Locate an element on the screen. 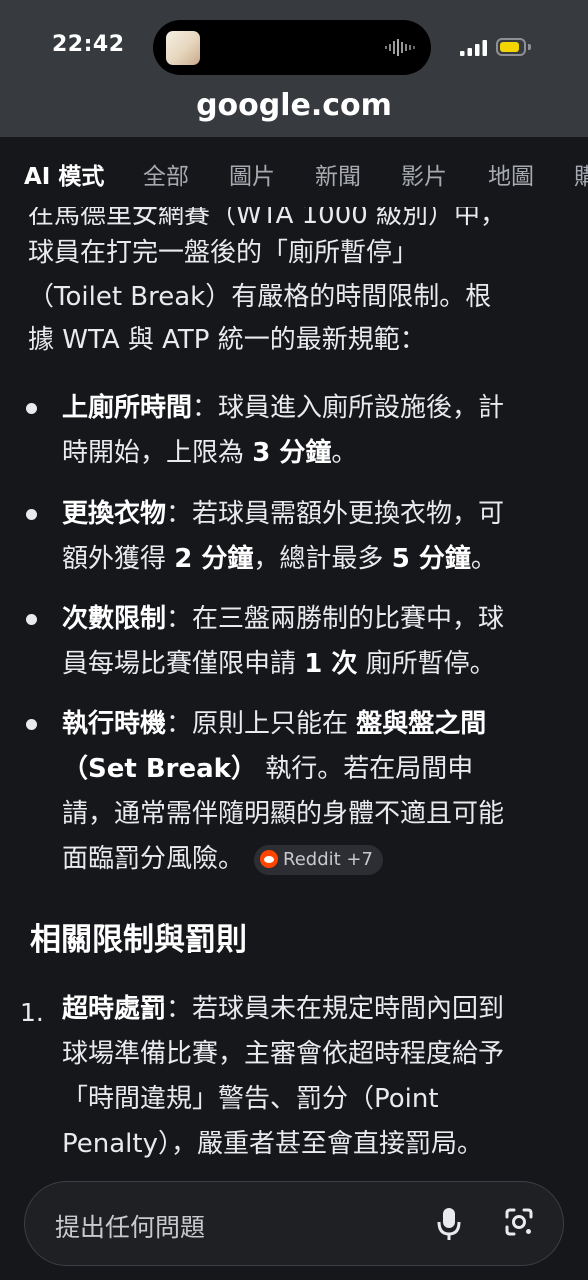  list-item: 上廁所時間：球員進入廁所設施後，計 時開始，上限為 3 分鐘。 is located at coordinates (314, 431).